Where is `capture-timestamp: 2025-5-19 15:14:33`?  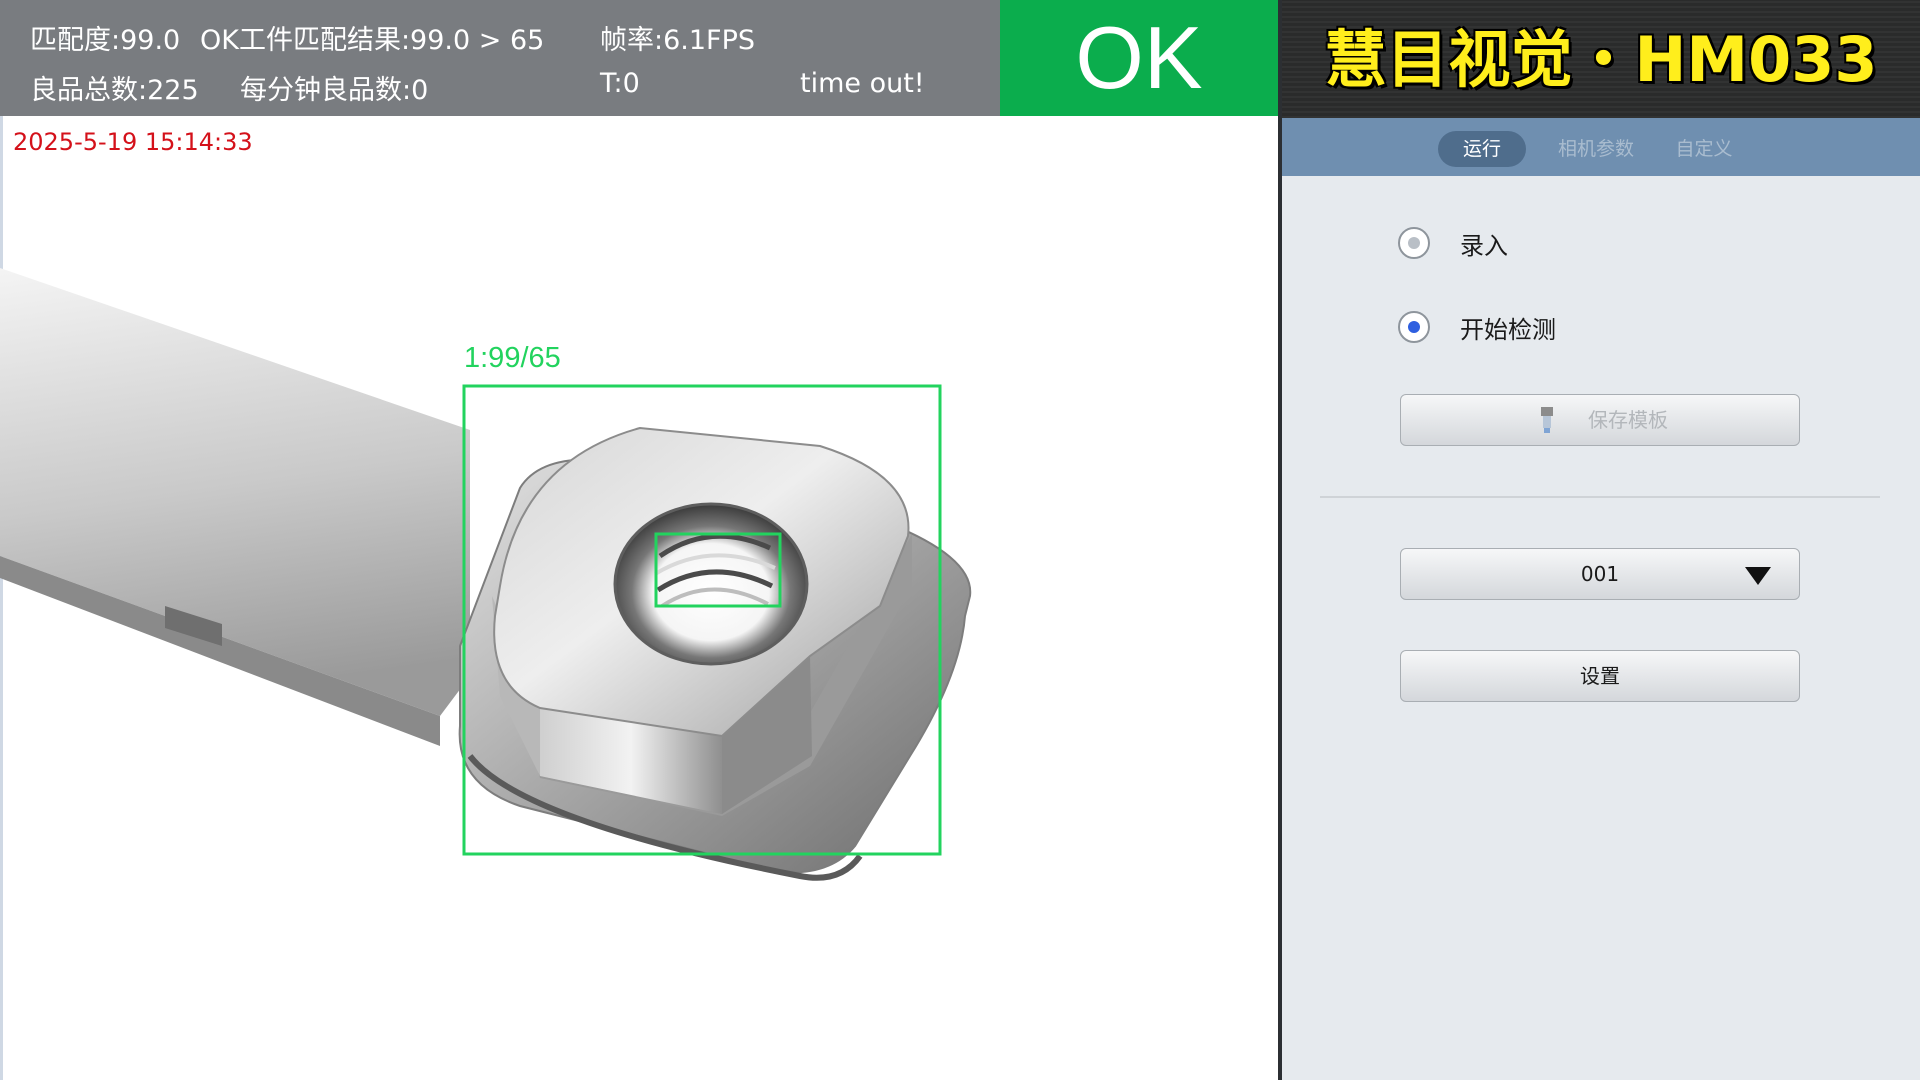
capture-timestamp: 2025-5-19 15:14:33 is located at coordinates (133, 142).